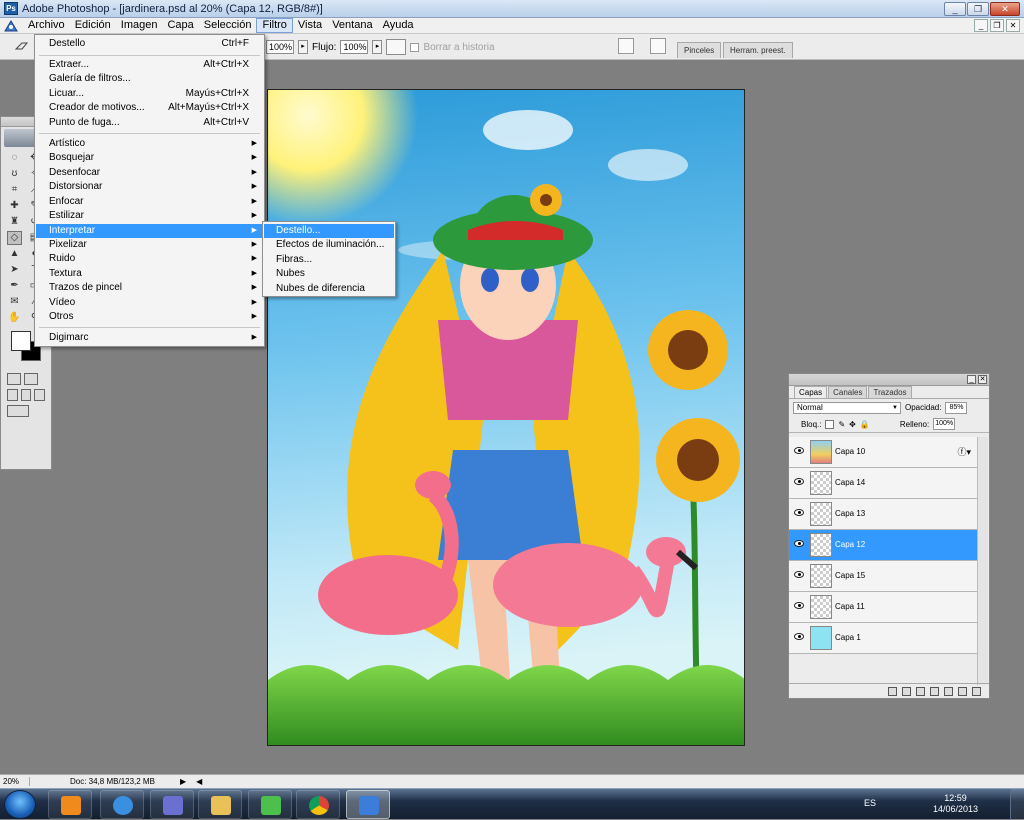 The width and height of the screenshot is (1024, 820). Describe the element at coordinates (830, 424) in the screenshot. I see `lock-transparency-icon` at that location.